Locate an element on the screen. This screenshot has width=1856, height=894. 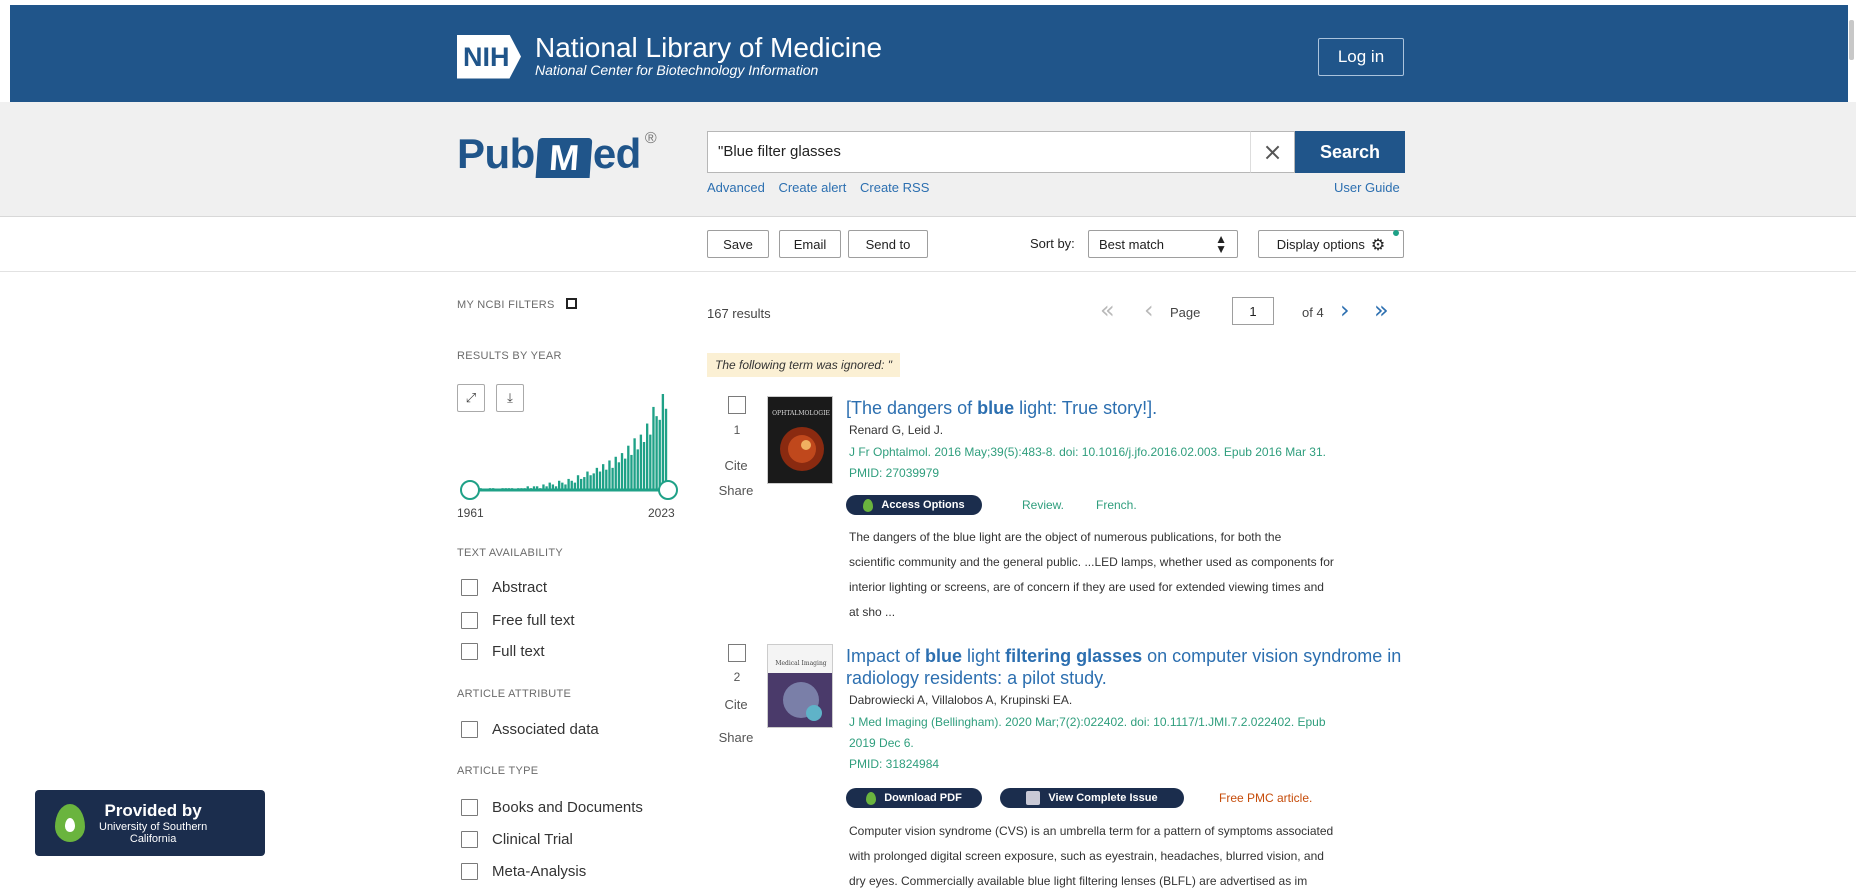
journal-cover-thumbnail: OPHTALMOLOGIE is located at coordinates (800, 440).